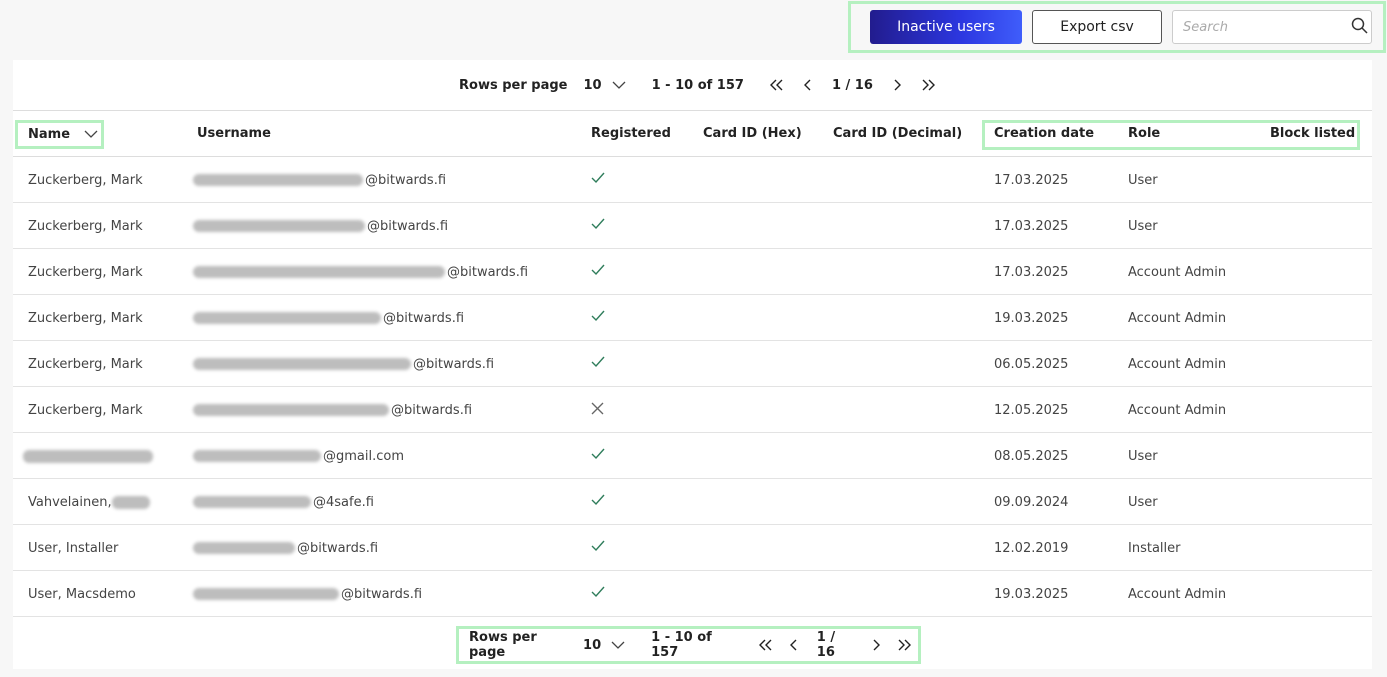  What do you see at coordinates (1031, 318) in the screenshot?
I see `cell-creation-date: 19.03.2025` at bounding box center [1031, 318].